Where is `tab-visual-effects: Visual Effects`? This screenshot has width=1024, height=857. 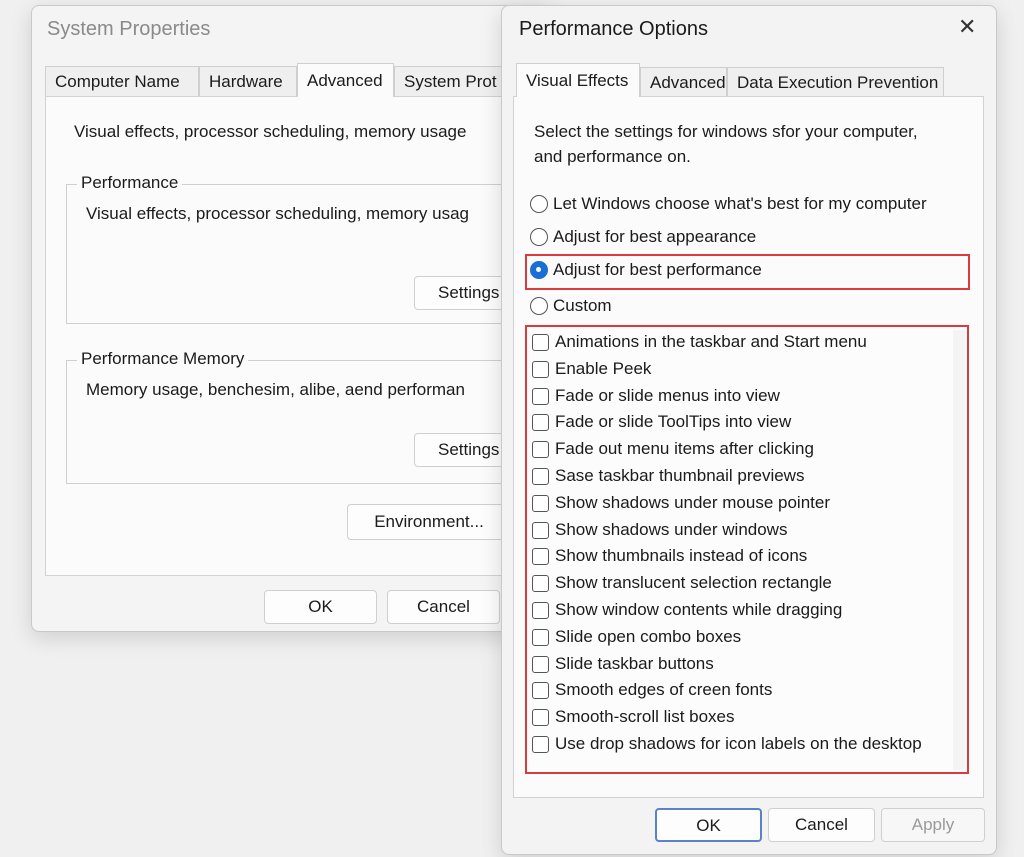 tab-visual-effects: Visual Effects is located at coordinates (578, 80).